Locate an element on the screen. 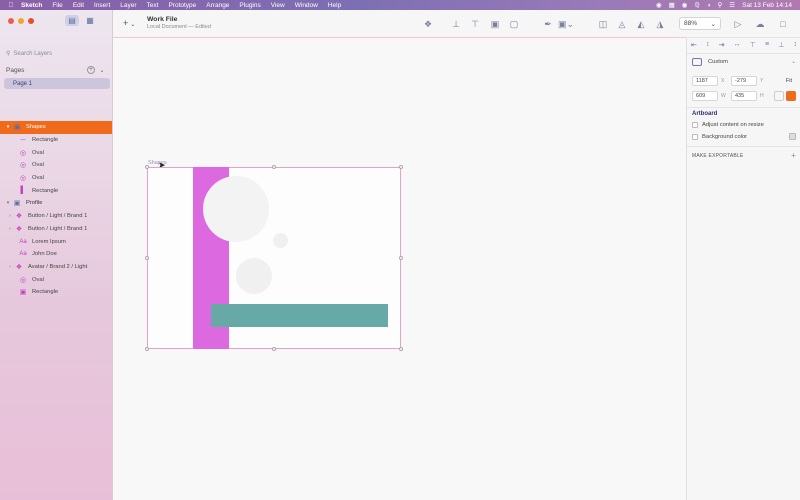 Image resolution: width=800 pixels, height=500 pixels. difference-icon: ◮ is located at coordinates (660, 24).